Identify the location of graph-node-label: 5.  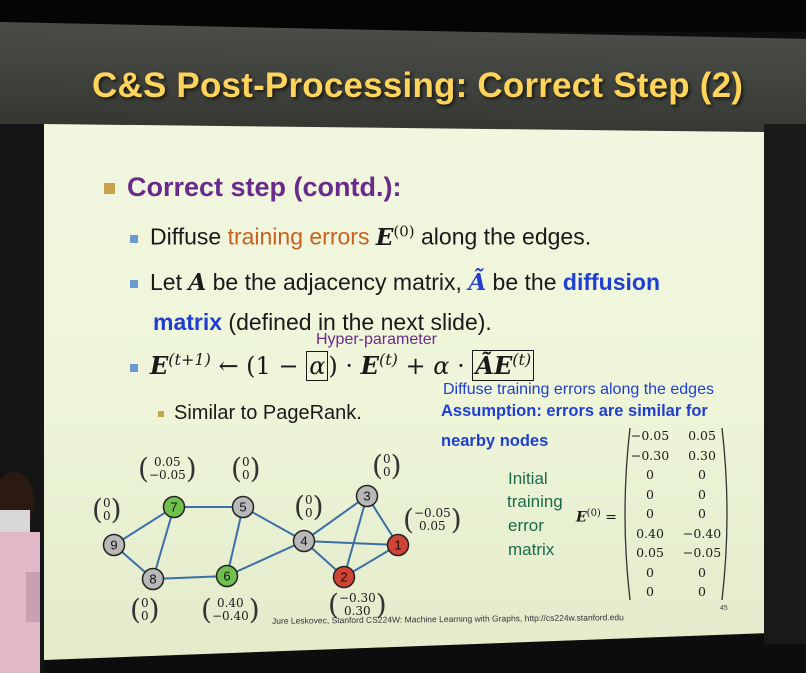
(242, 507).